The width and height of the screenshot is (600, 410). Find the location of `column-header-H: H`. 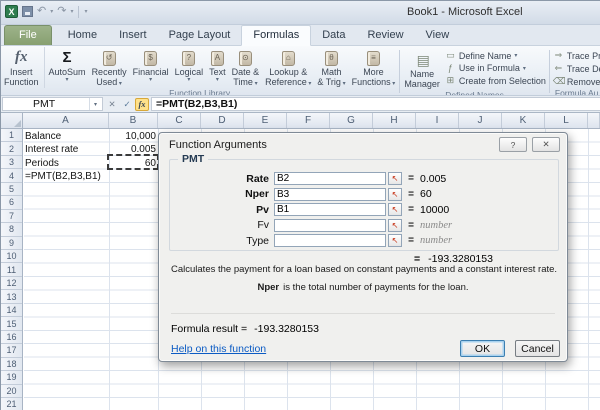

column-header-H: H is located at coordinates (394, 120).